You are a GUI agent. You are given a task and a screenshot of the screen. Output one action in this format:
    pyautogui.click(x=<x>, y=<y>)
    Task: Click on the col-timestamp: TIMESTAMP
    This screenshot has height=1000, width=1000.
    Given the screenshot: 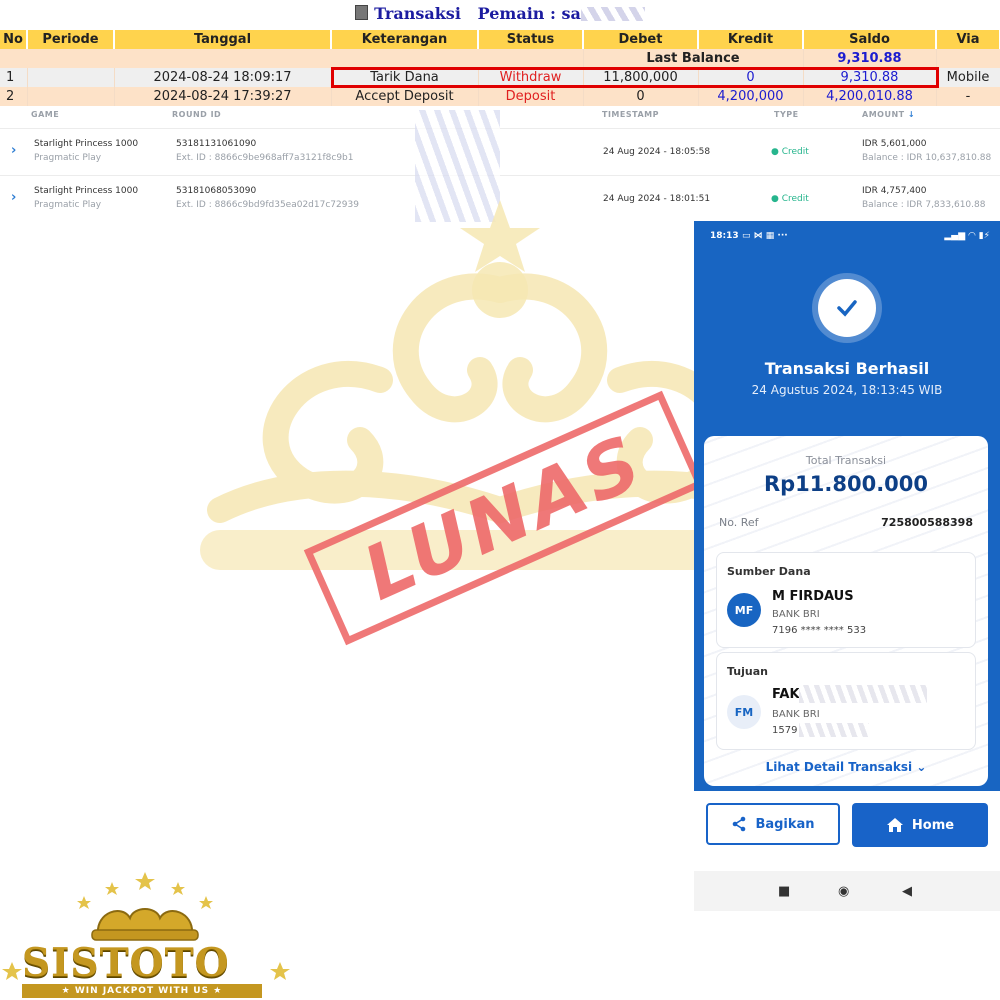 What is the action you would take?
    pyautogui.click(x=630, y=114)
    